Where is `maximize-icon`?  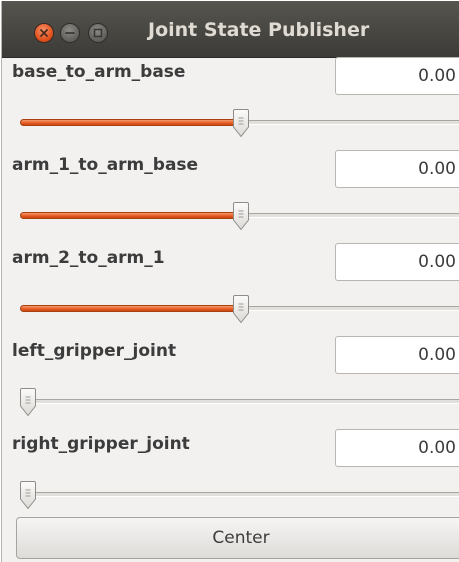
maximize-icon is located at coordinates (98, 33).